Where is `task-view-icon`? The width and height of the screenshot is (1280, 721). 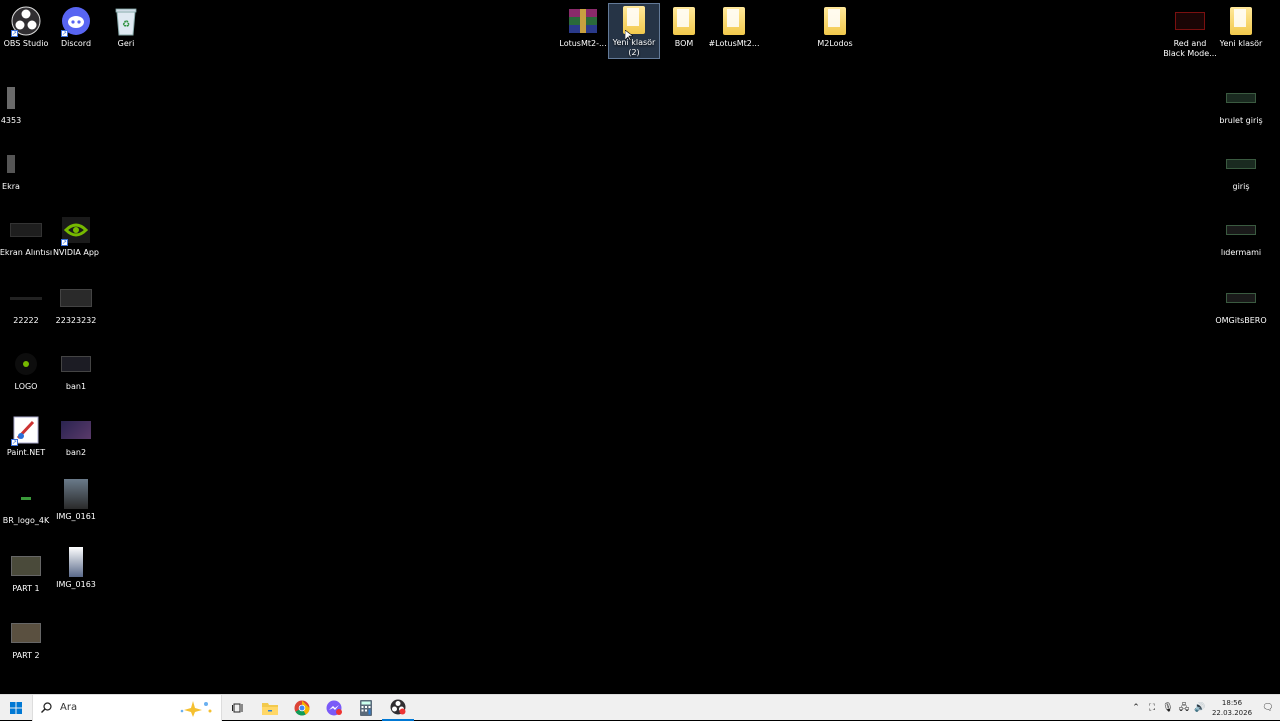
task-view-icon is located at coordinates (237, 707).